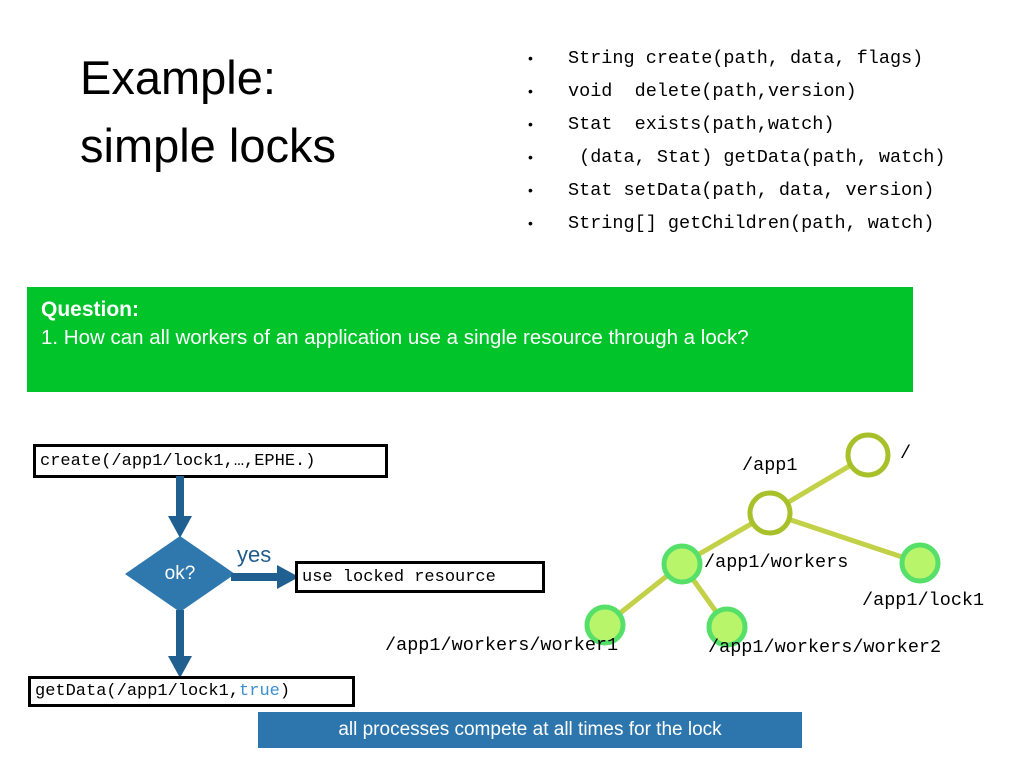 The image size is (1024, 768). What do you see at coordinates (751, 223) in the screenshot?
I see `api-signature: String[] getChildren(path, watch)` at bounding box center [751, 223].